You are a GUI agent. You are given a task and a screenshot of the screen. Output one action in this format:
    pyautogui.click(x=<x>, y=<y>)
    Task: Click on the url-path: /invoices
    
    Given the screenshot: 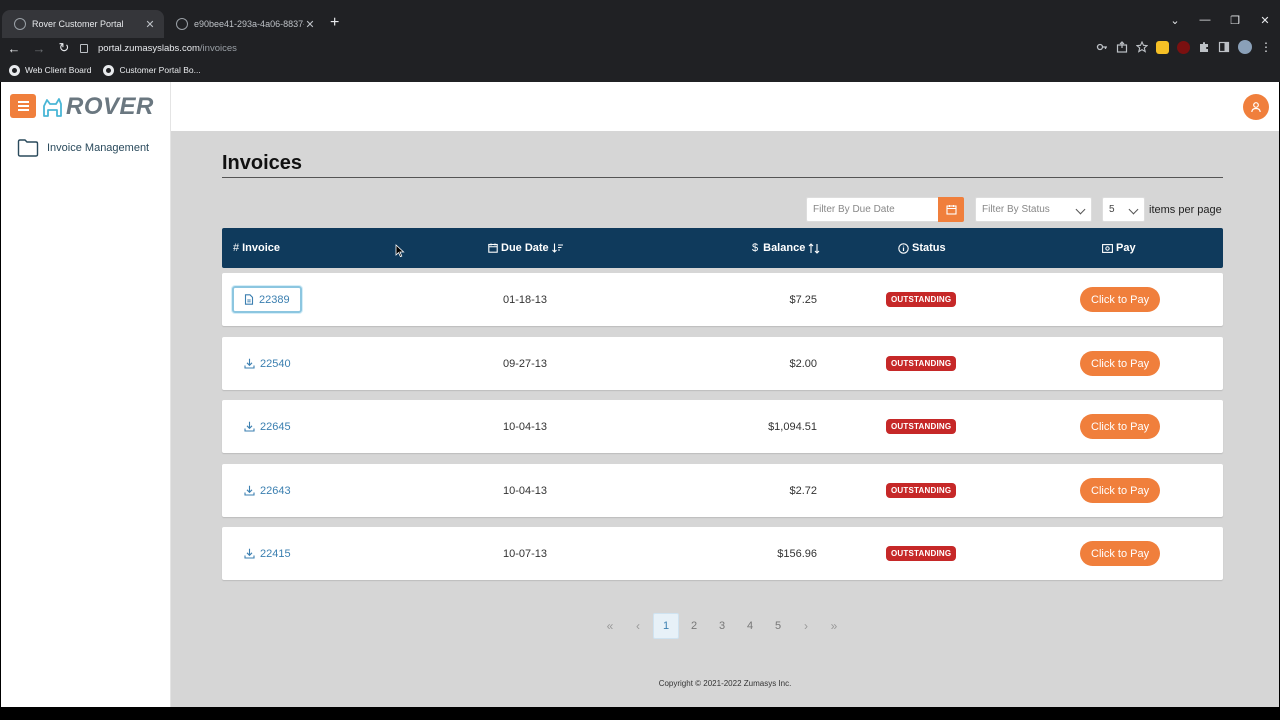 What is the action you would take?
    pyautogui.click(x=218, y=48)
    